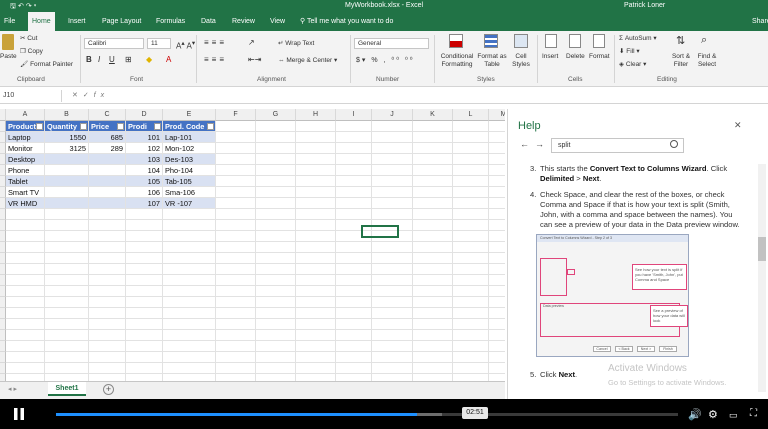  Describe the element at coordinates (521, 61) in the screenshot. I see `cell-styles-button: Cell Styles` at that location.